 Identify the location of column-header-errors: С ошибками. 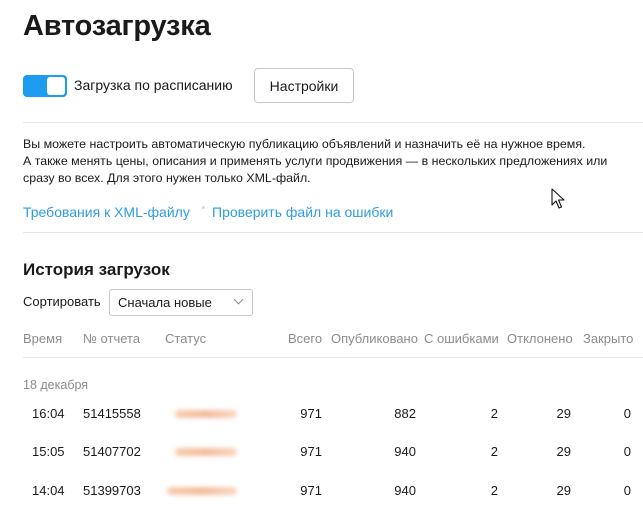
(461, 338).